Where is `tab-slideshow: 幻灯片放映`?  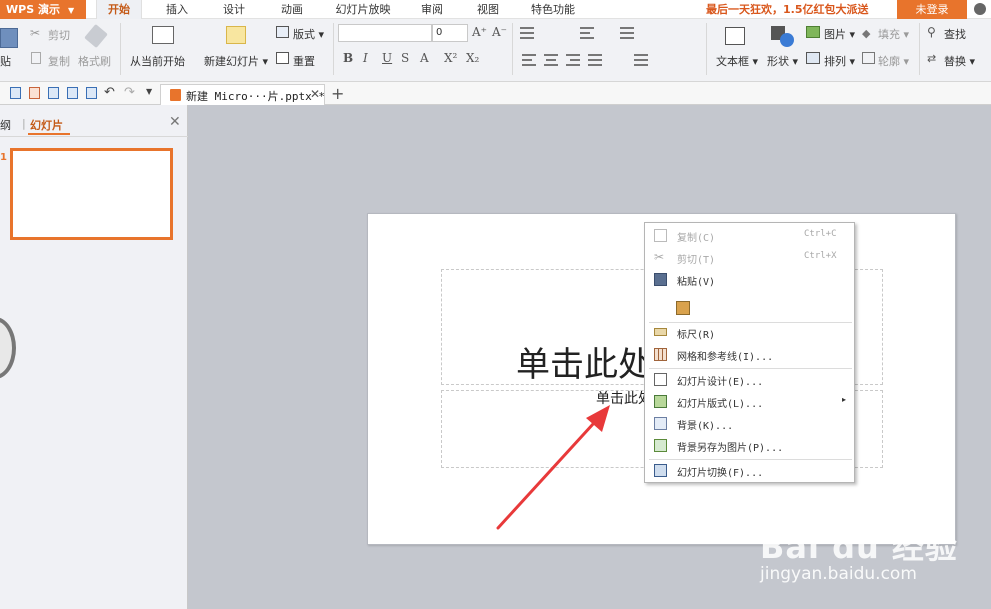
tab-slideshow: 幻灯片放映 is located at coordinates (363, 9).